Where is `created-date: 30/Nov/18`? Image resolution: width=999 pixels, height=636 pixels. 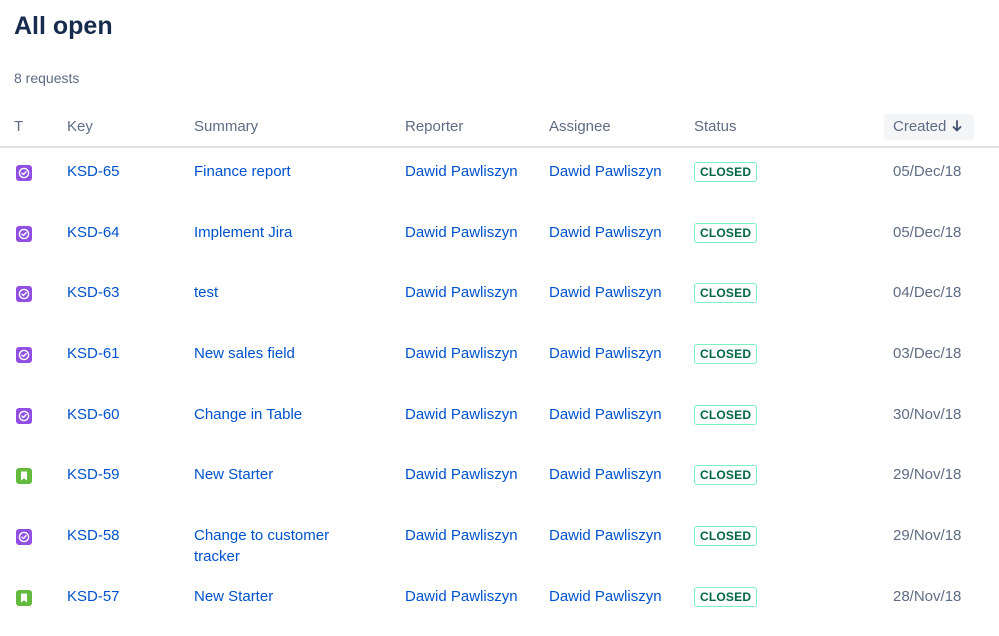 created-date: 30/Nov/18 is located at coordinates (927, 414).